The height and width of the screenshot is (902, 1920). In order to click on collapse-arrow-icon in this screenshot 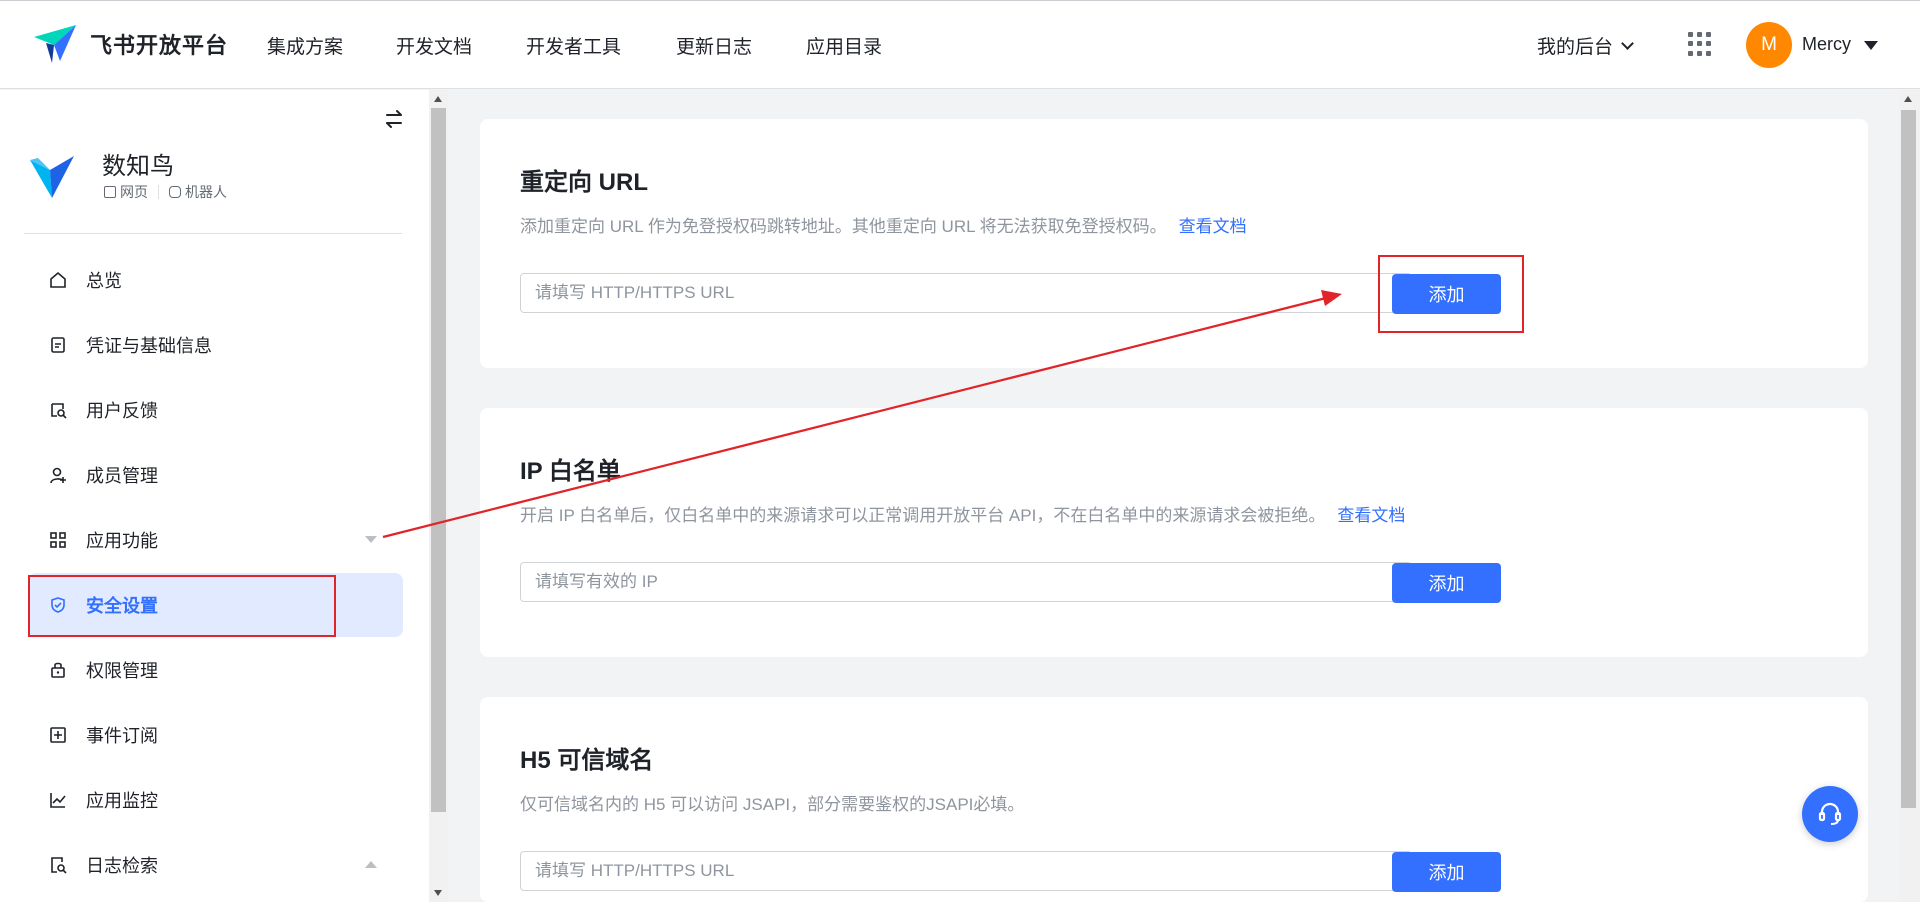, I will do `click(371, 864)`.